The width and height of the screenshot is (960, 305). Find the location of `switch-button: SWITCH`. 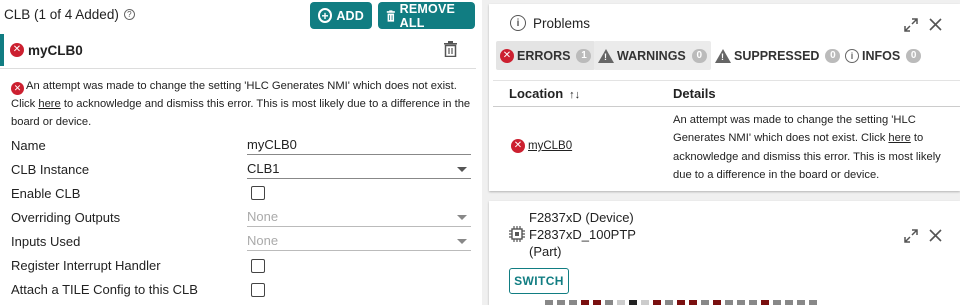

switch-button: SWITCH is located at coordinates (539, 281).